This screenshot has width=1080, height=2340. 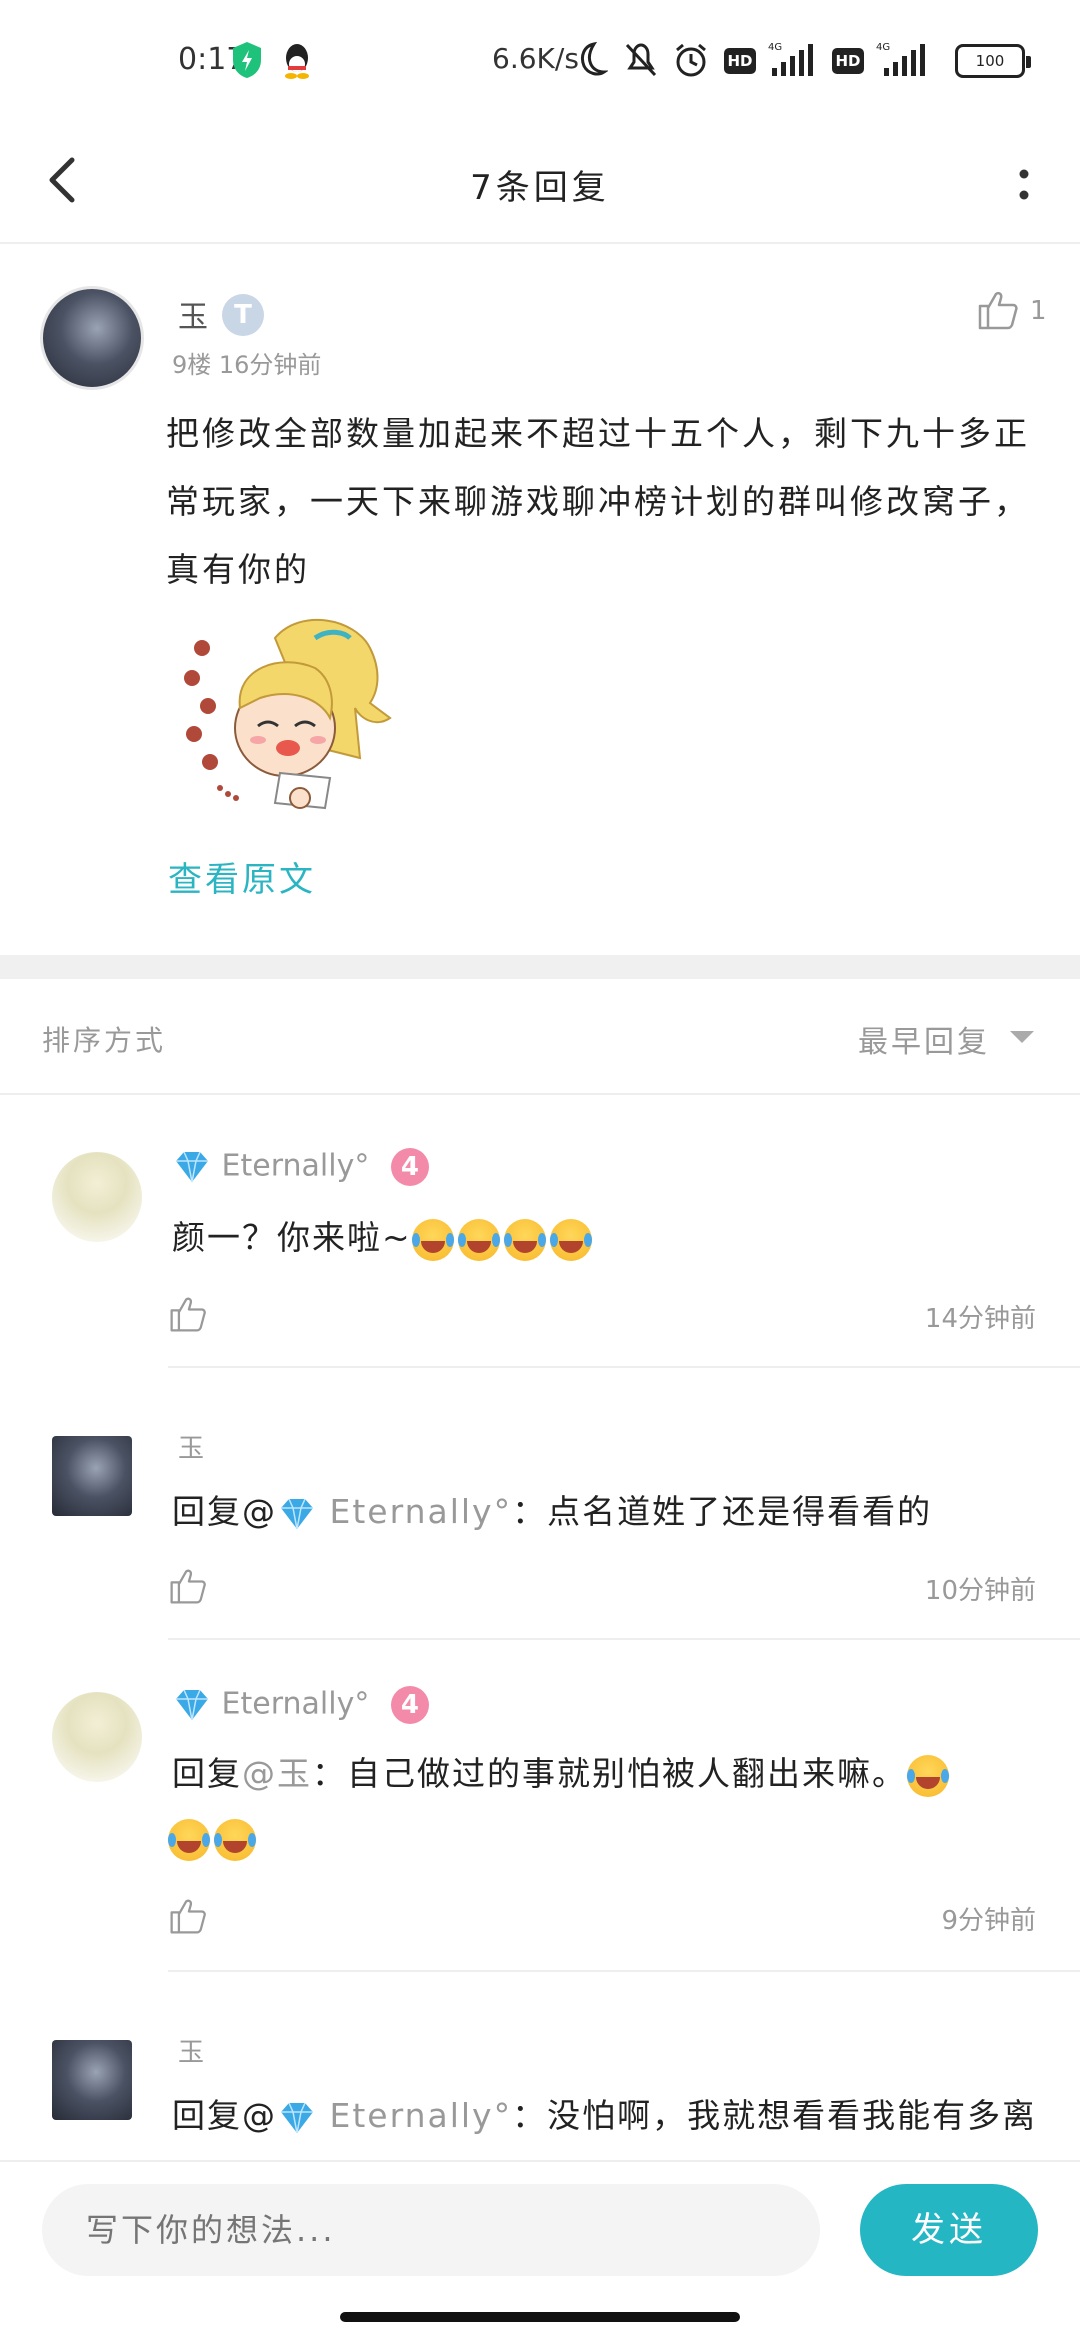 What do you see at coordinates (980, 1591) in the screenshot?
I see `reply-time: 10分钟前` at bounding box center [980, 1591].